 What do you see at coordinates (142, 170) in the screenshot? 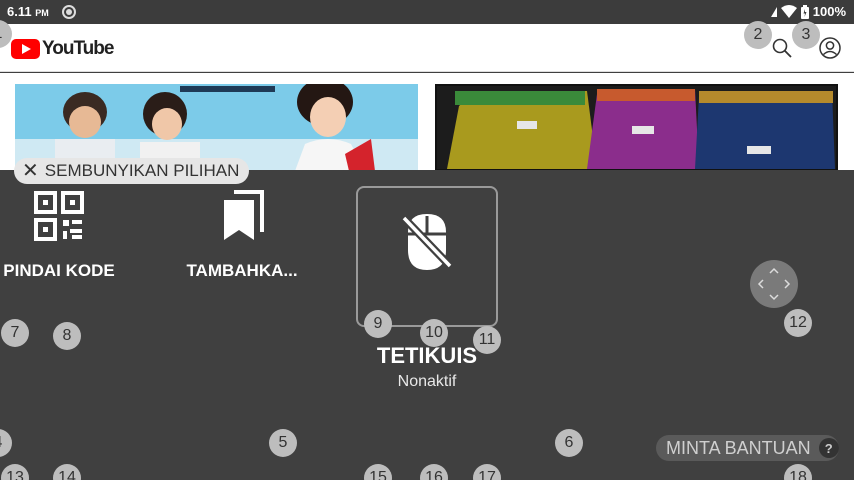
I see `hide-options-label: SEMBUNYIKAN PILIHAN` at bounding box center [142, 170].